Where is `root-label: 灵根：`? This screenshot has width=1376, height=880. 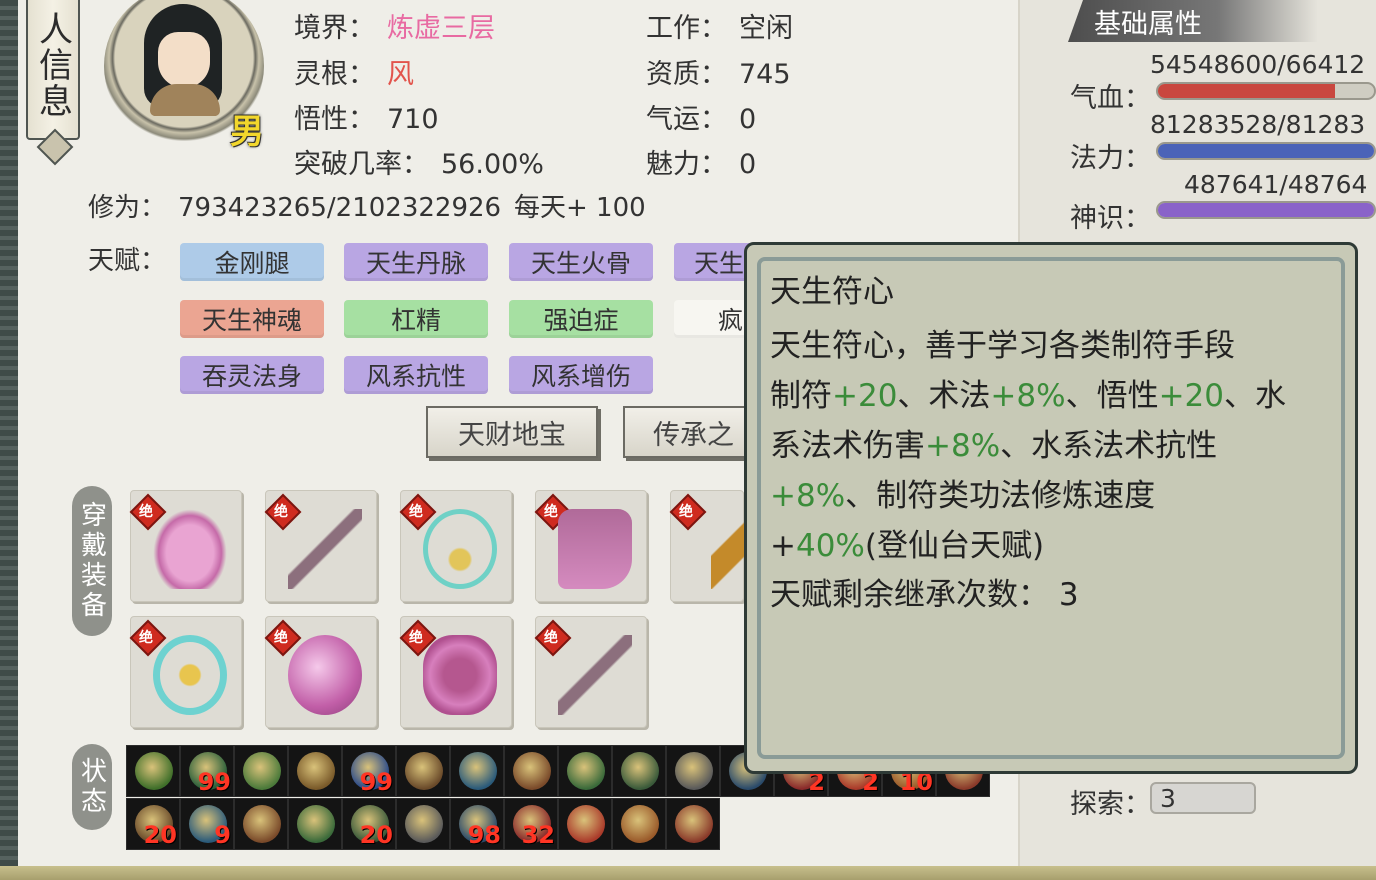
root-label: 灵根： is located at coordinates (334, 74).